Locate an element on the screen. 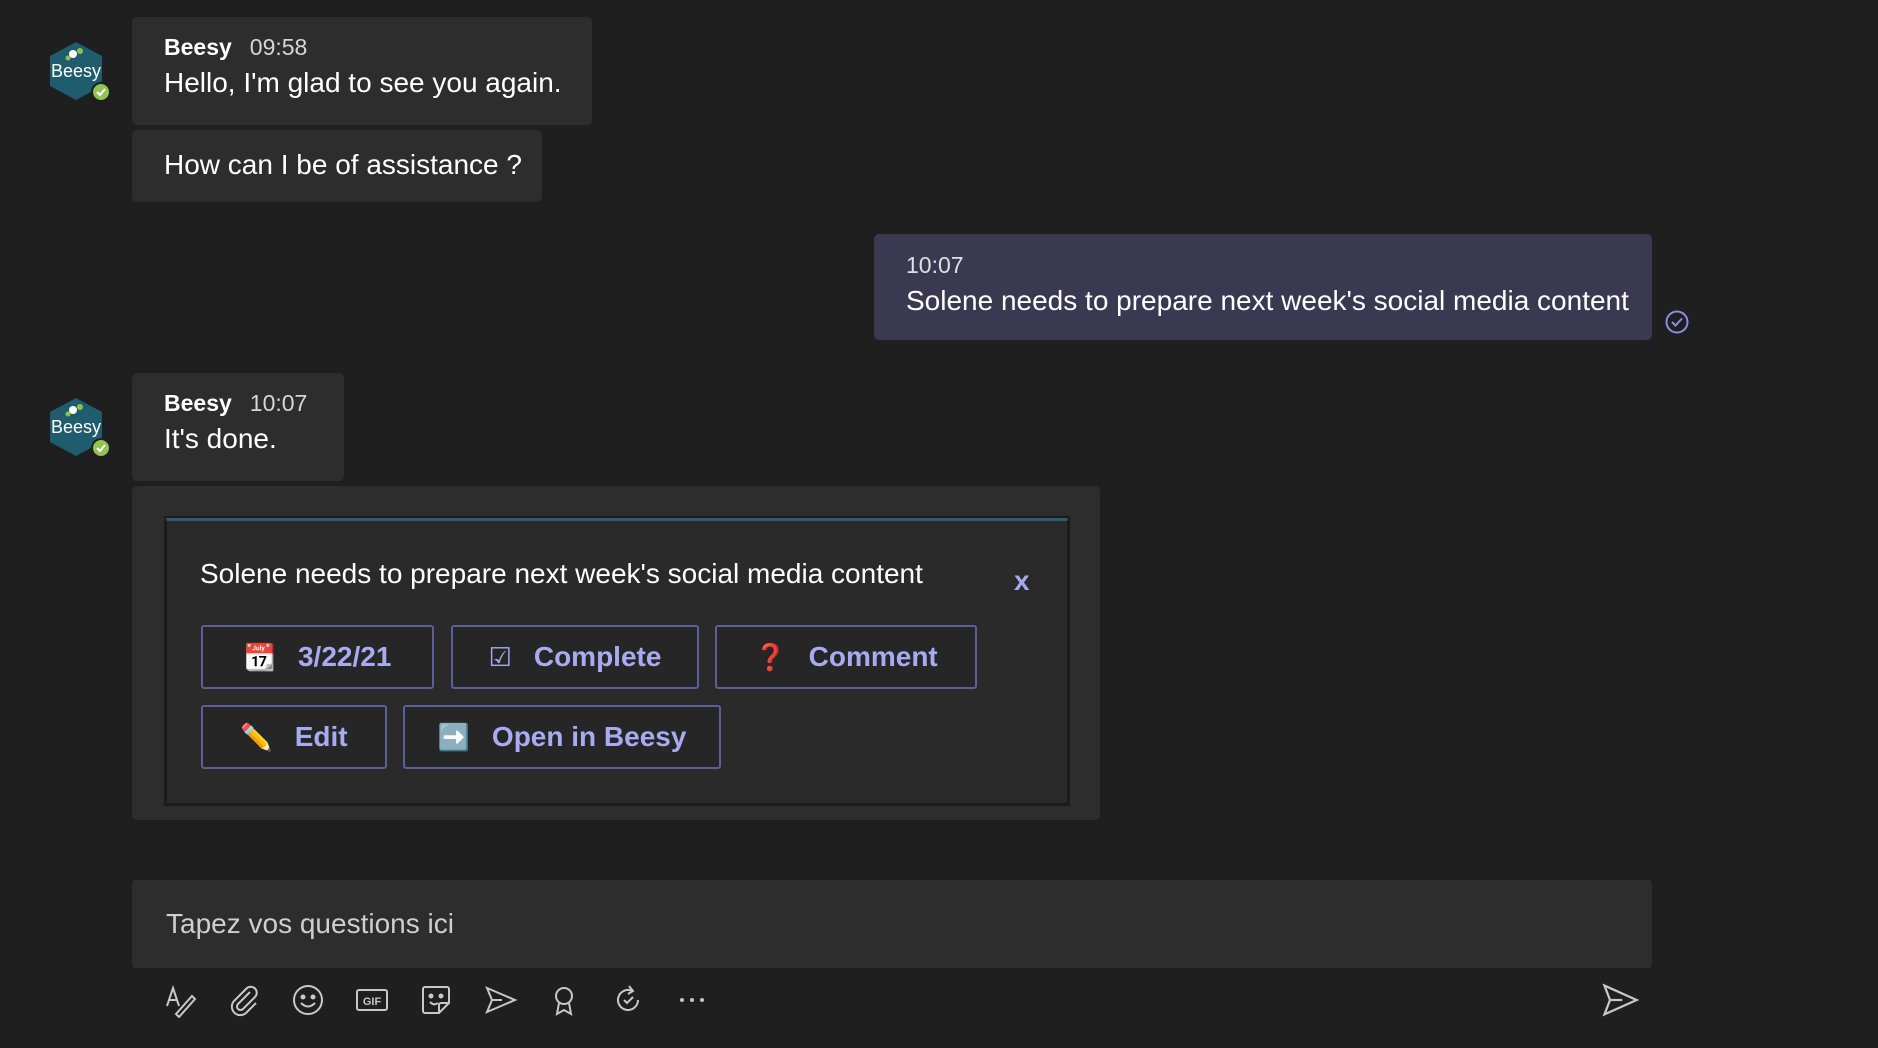 The image size is (1878, 1048). comment-label: Comment is located at coordinates (873, 656).